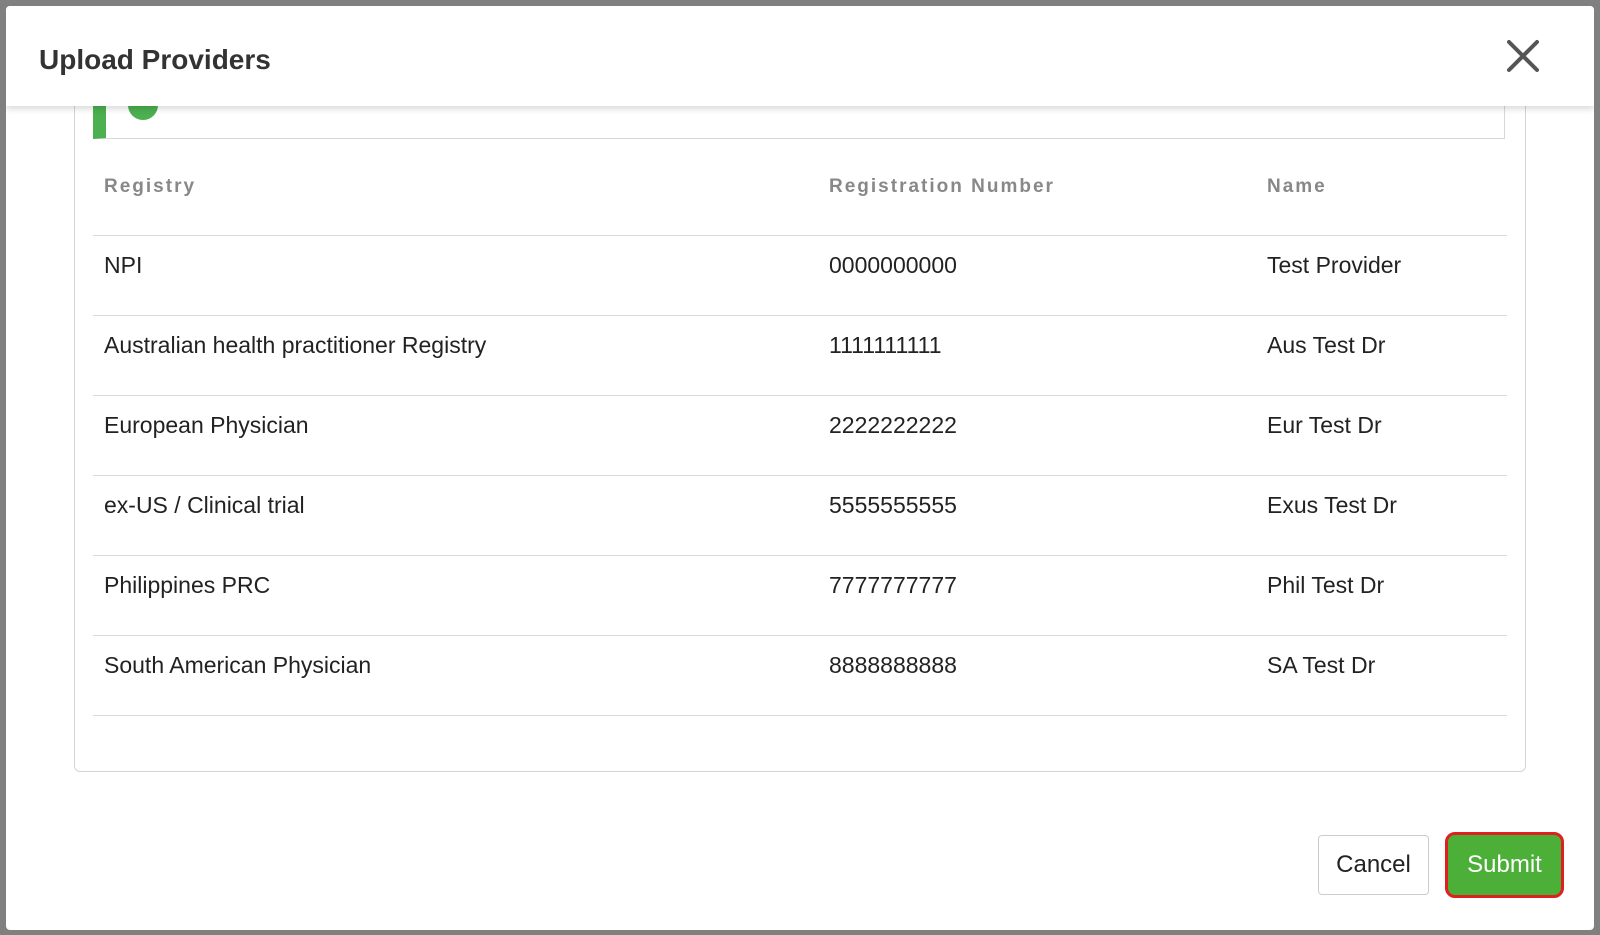  I want to click on table-row: Philippines PRC 7777777777 Phil Test Dr, so click(800, 595).